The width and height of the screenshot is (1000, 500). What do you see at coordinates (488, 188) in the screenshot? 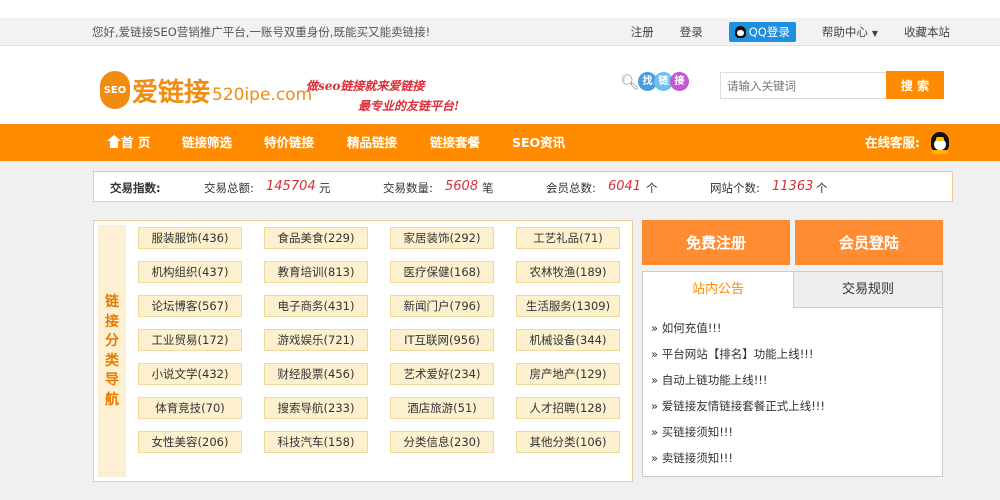
I see `trade-count-unit: 笔` at bounding box center [488, 188].